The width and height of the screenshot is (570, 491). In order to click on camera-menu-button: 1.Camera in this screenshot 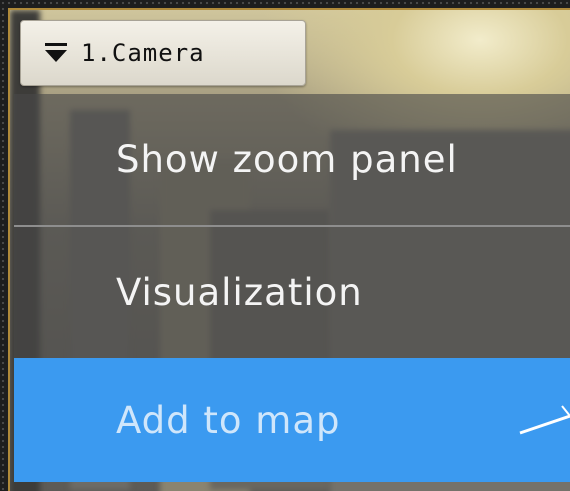, I will do `click(163, 53)`.